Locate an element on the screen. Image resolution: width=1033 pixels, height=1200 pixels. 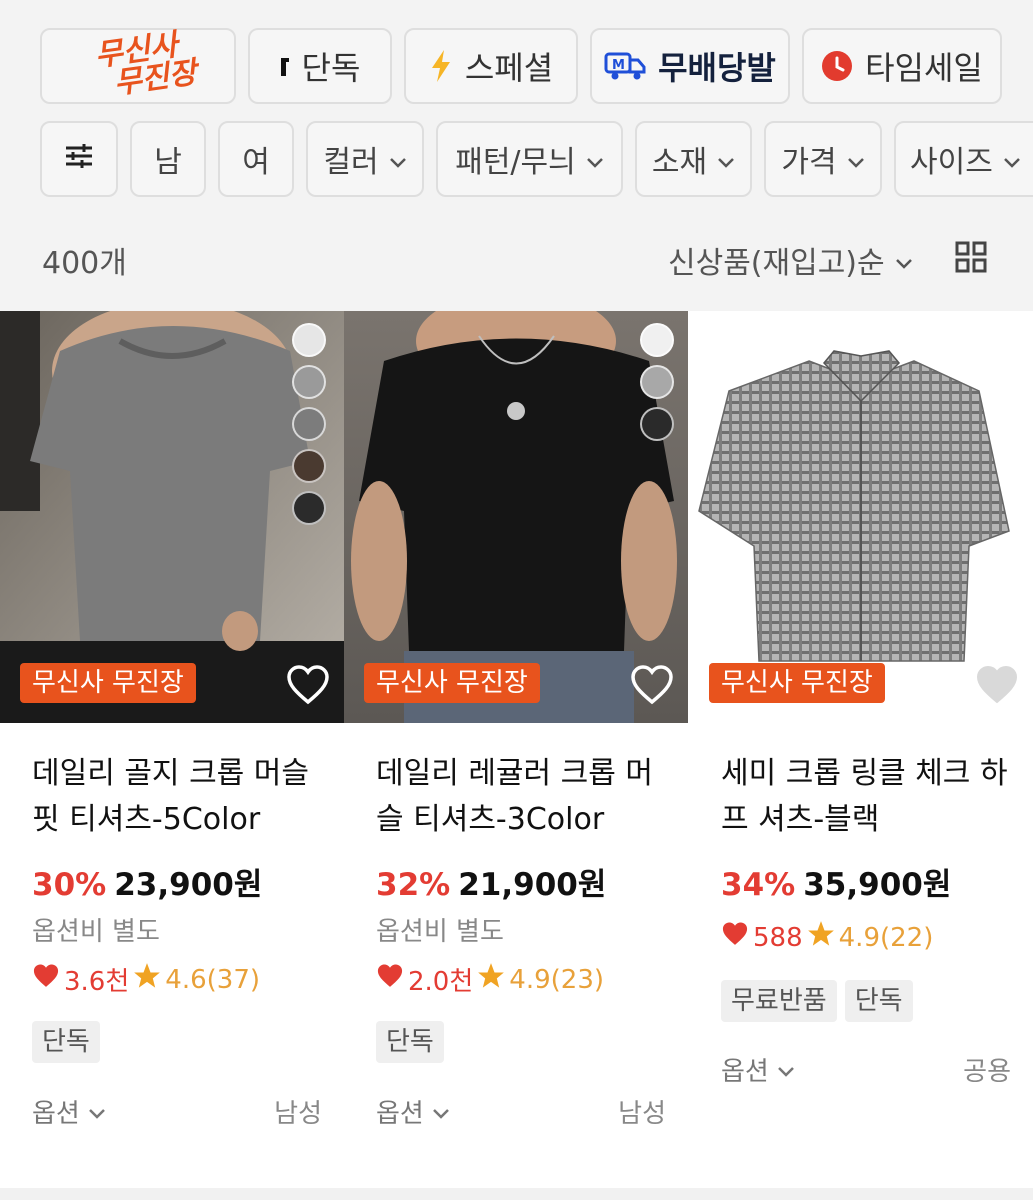
lightning-icon is located at coordinates (441, 66).